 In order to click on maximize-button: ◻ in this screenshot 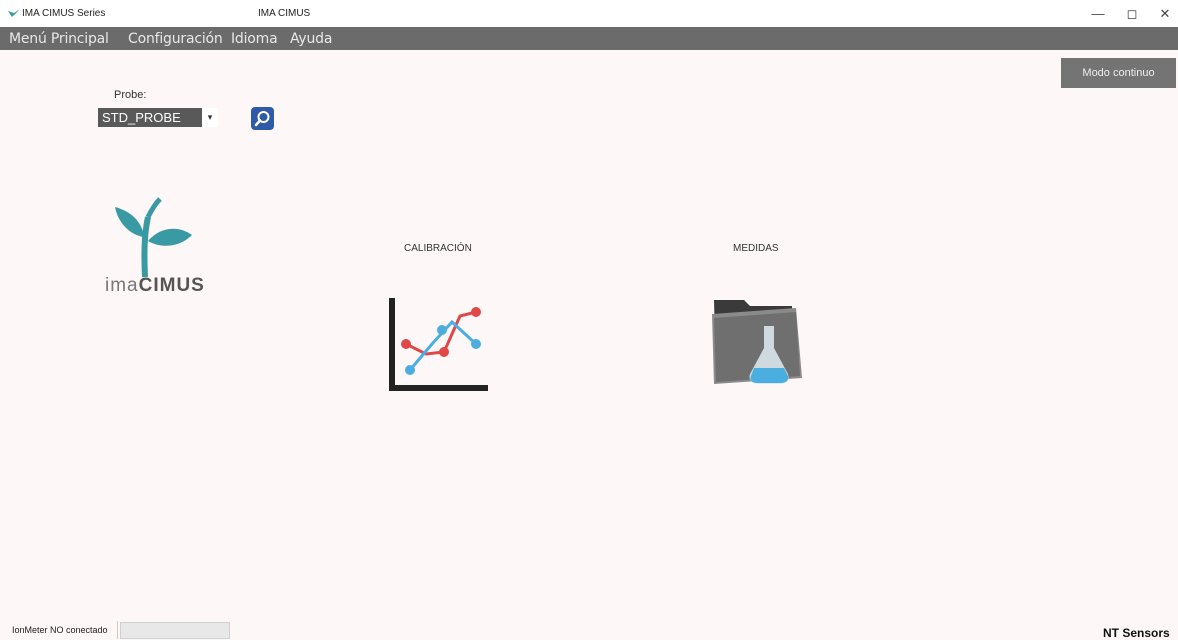, I will do `click(1132, 14)`.